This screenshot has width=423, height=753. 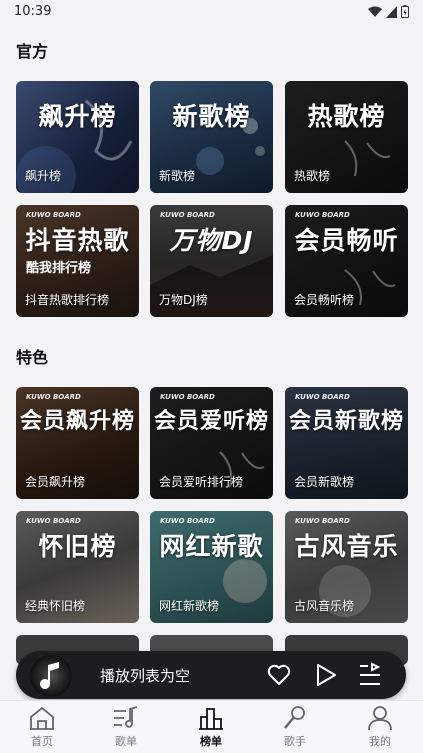 I want to click on card-caption: 古风音乐榜, so click(x=324, y=606).